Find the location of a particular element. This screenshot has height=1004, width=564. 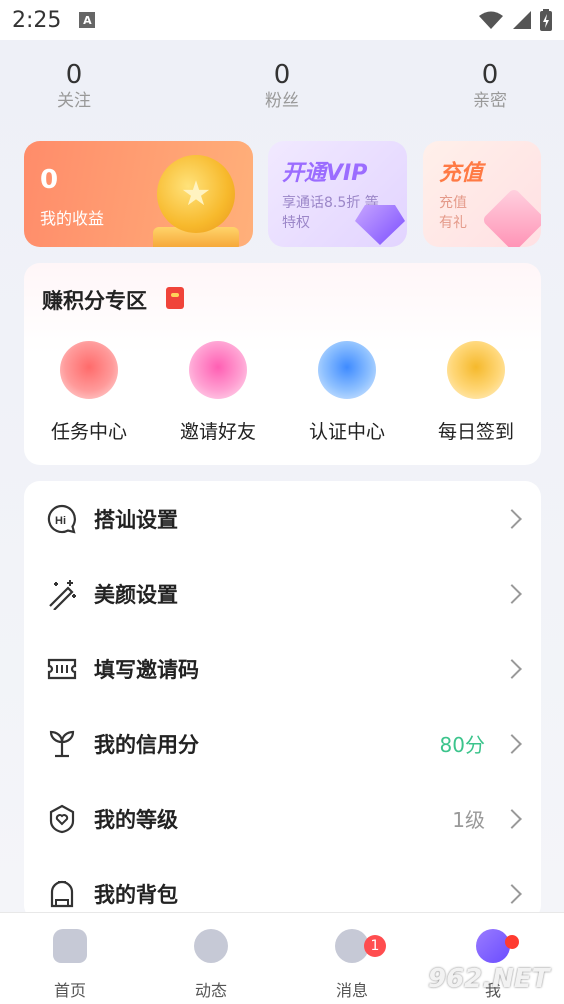

status-icons is located at coordinates (515, 20).